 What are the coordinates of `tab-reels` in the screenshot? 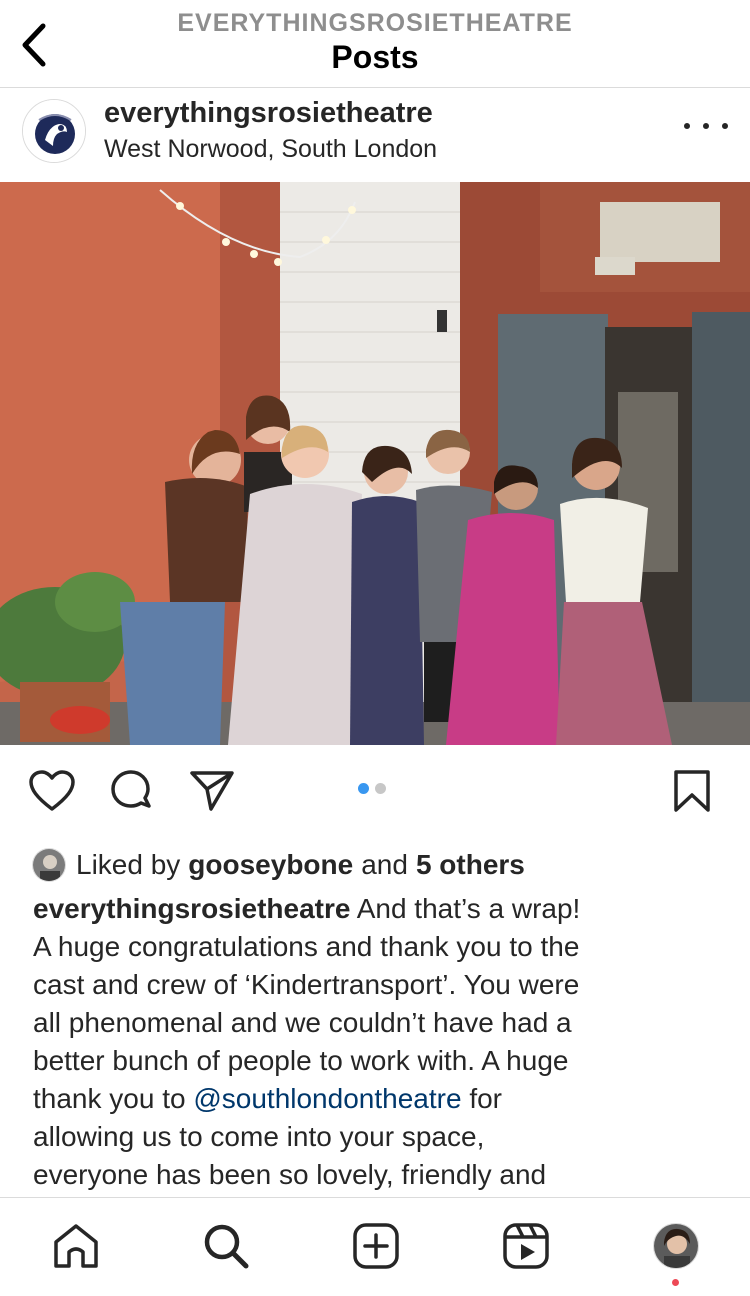 It's located at (526, 1246).